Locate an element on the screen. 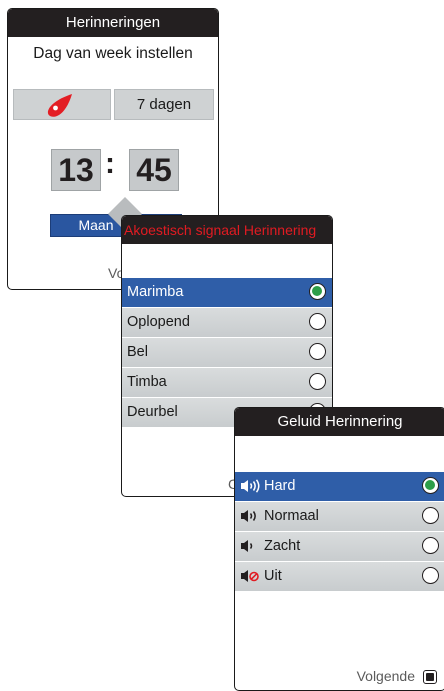 The width and height of the screenshot is (444, 691). list-item: Hard is located at coordinates (339, 487).